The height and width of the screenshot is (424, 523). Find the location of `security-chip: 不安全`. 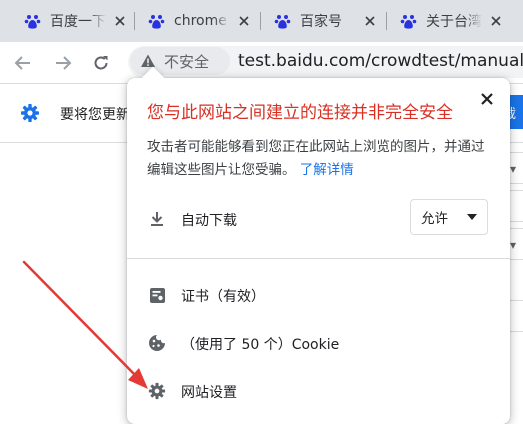

security-chip: 不安全 is located at coordinates (180, 61).